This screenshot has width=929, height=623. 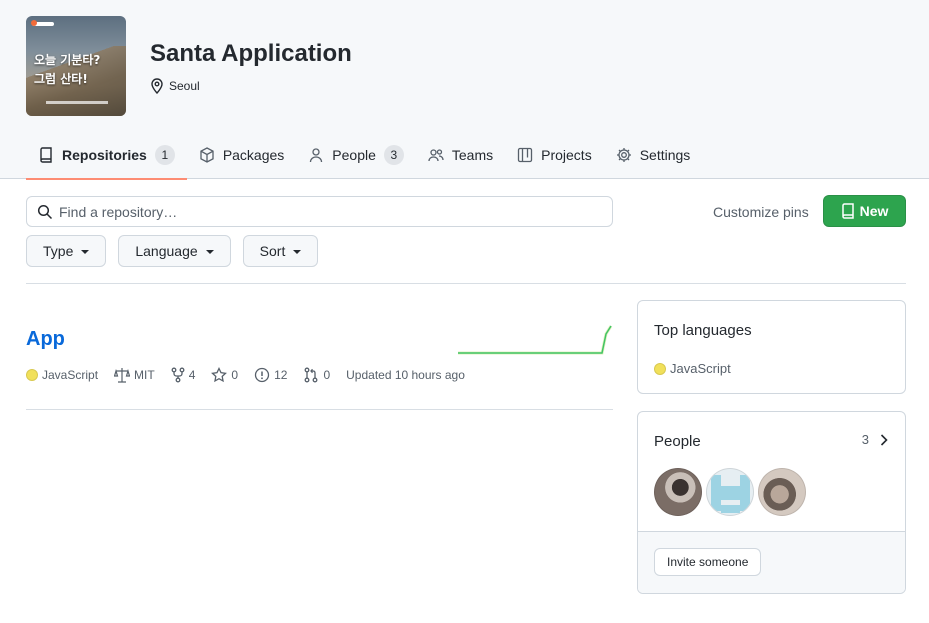 I want to click on star-icon, so click(x=219, y=375).